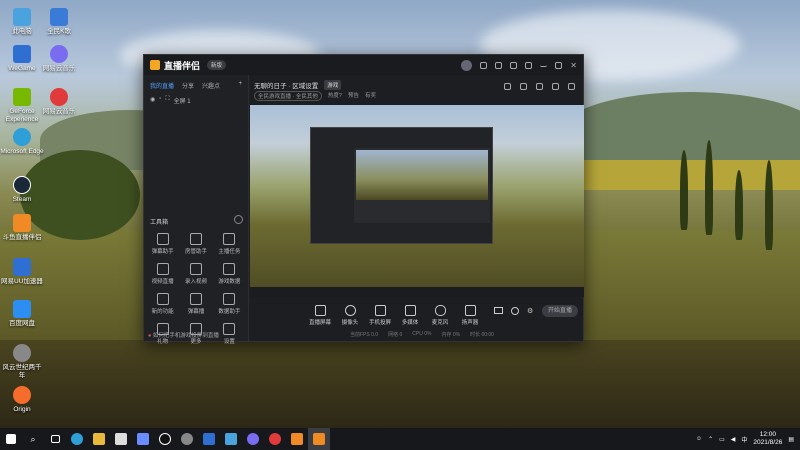 Image resolution: width=800 pixels, height=450 pixels. I want to click on tool-data: 数据助手, so click(229, 304).